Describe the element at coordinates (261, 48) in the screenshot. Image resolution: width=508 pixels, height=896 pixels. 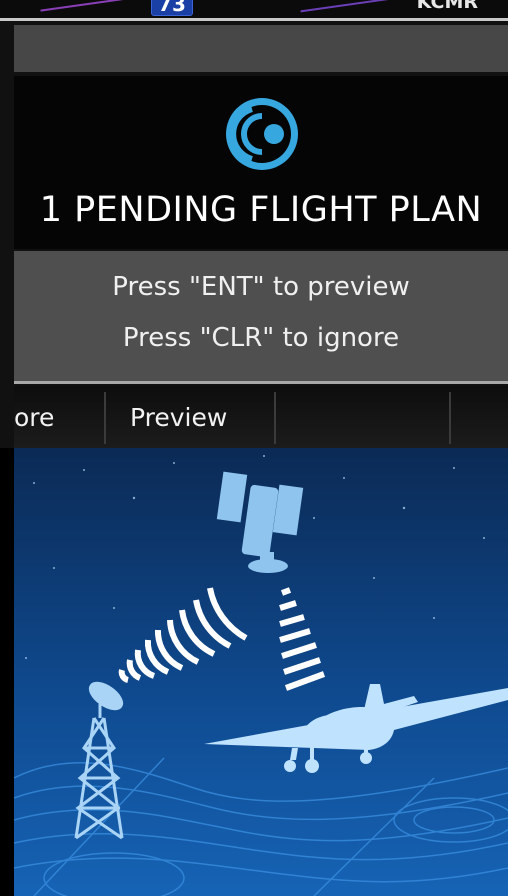
I see `dialog-header-bar` at that location.